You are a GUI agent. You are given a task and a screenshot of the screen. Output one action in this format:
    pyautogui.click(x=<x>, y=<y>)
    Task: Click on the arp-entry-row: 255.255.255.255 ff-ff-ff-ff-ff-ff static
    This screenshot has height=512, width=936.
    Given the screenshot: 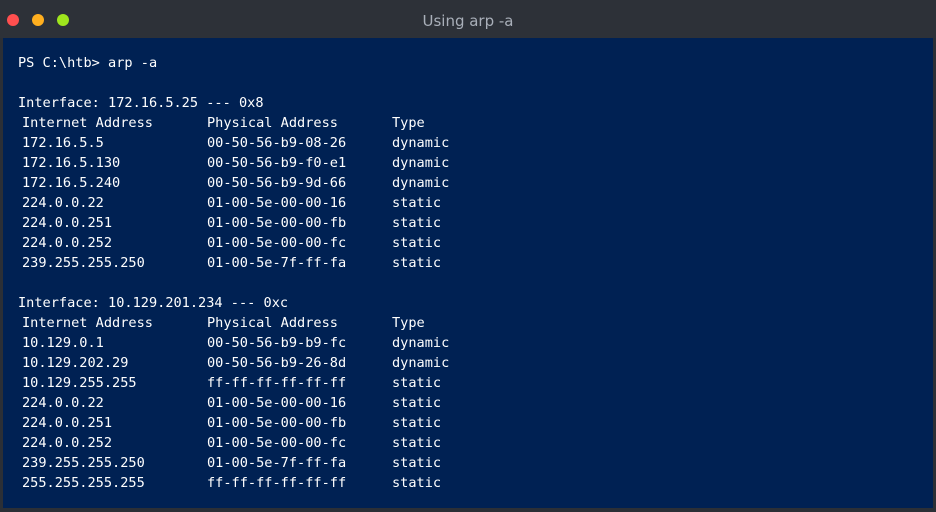 What is the action you would take?
    pyautogui.click(x=456, y=483)
    